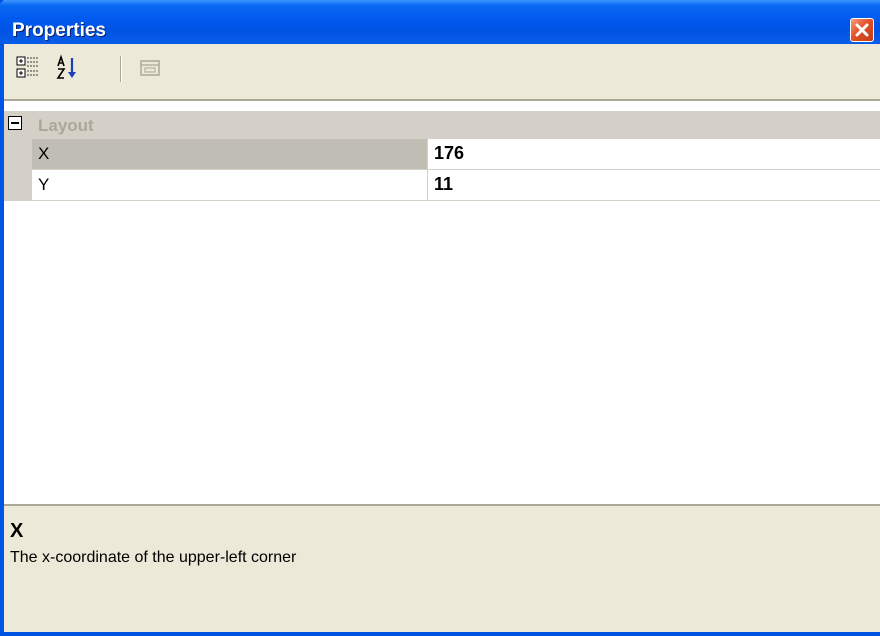  Describe the element at coordinates (440, 22) in the screenshot. I see `title-bar: Properties` at that location.